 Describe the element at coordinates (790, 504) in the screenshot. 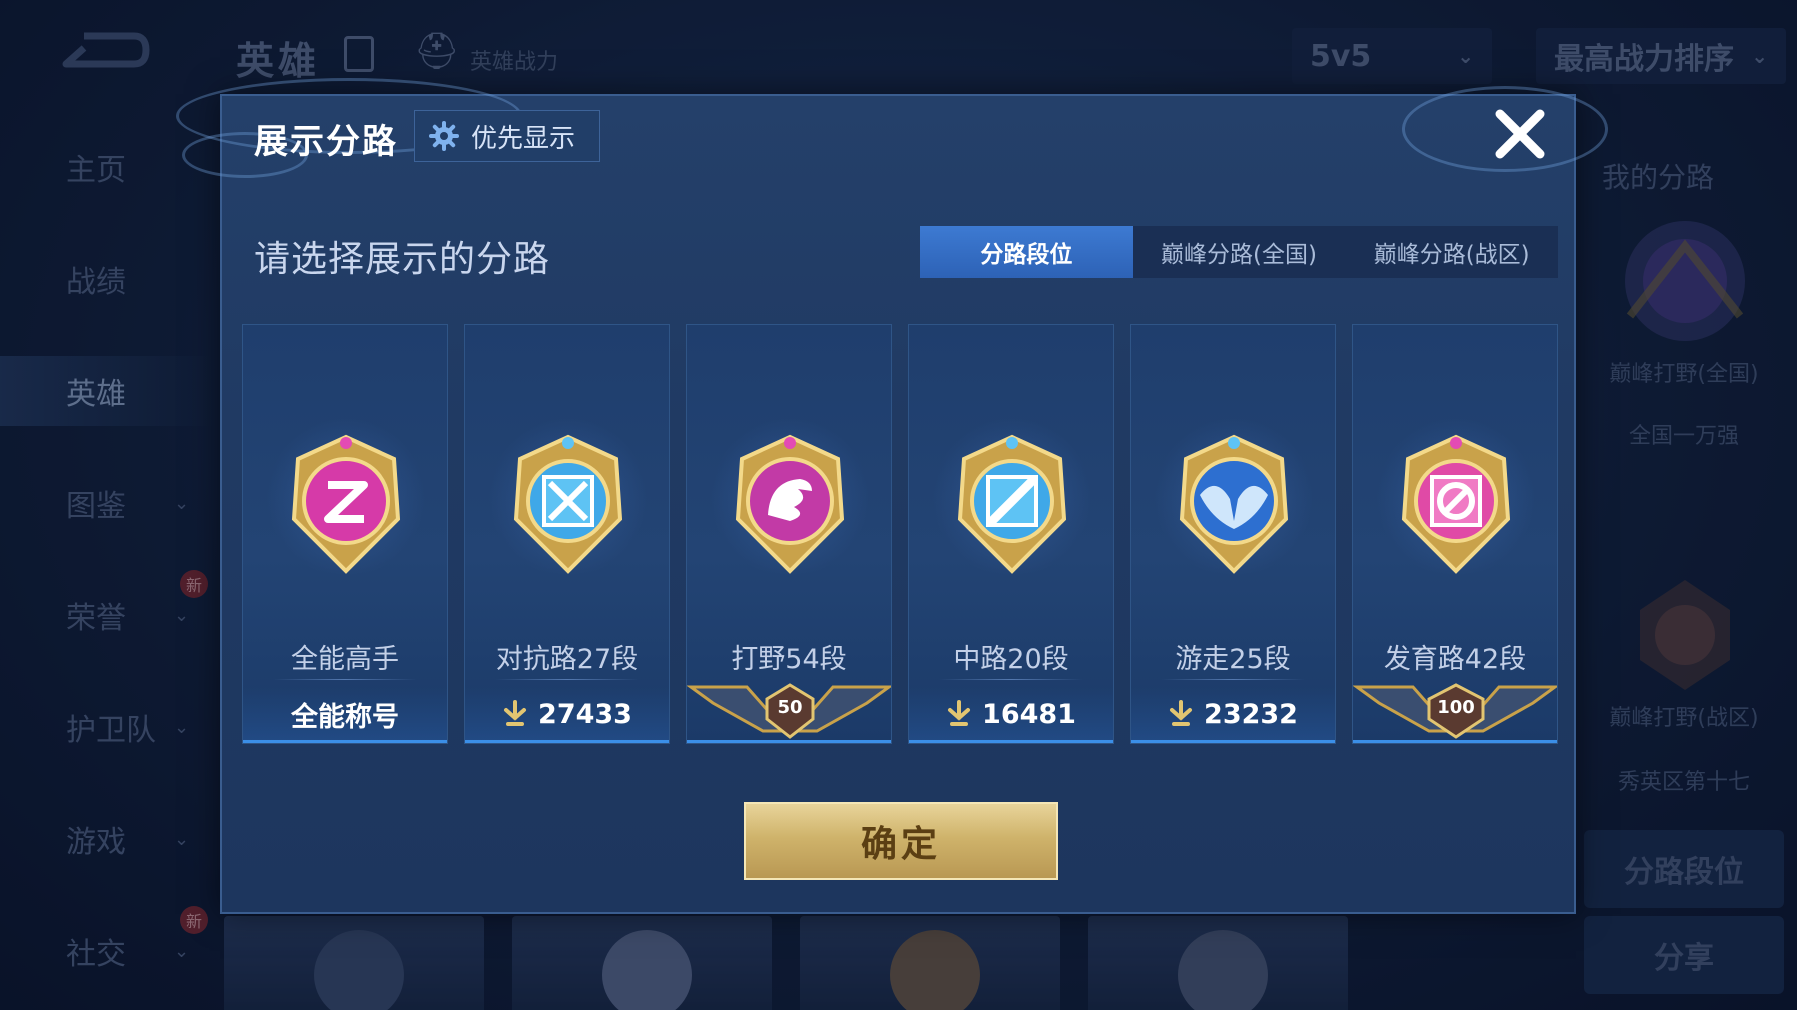

I see `jungle-emblem-icon` at that location.